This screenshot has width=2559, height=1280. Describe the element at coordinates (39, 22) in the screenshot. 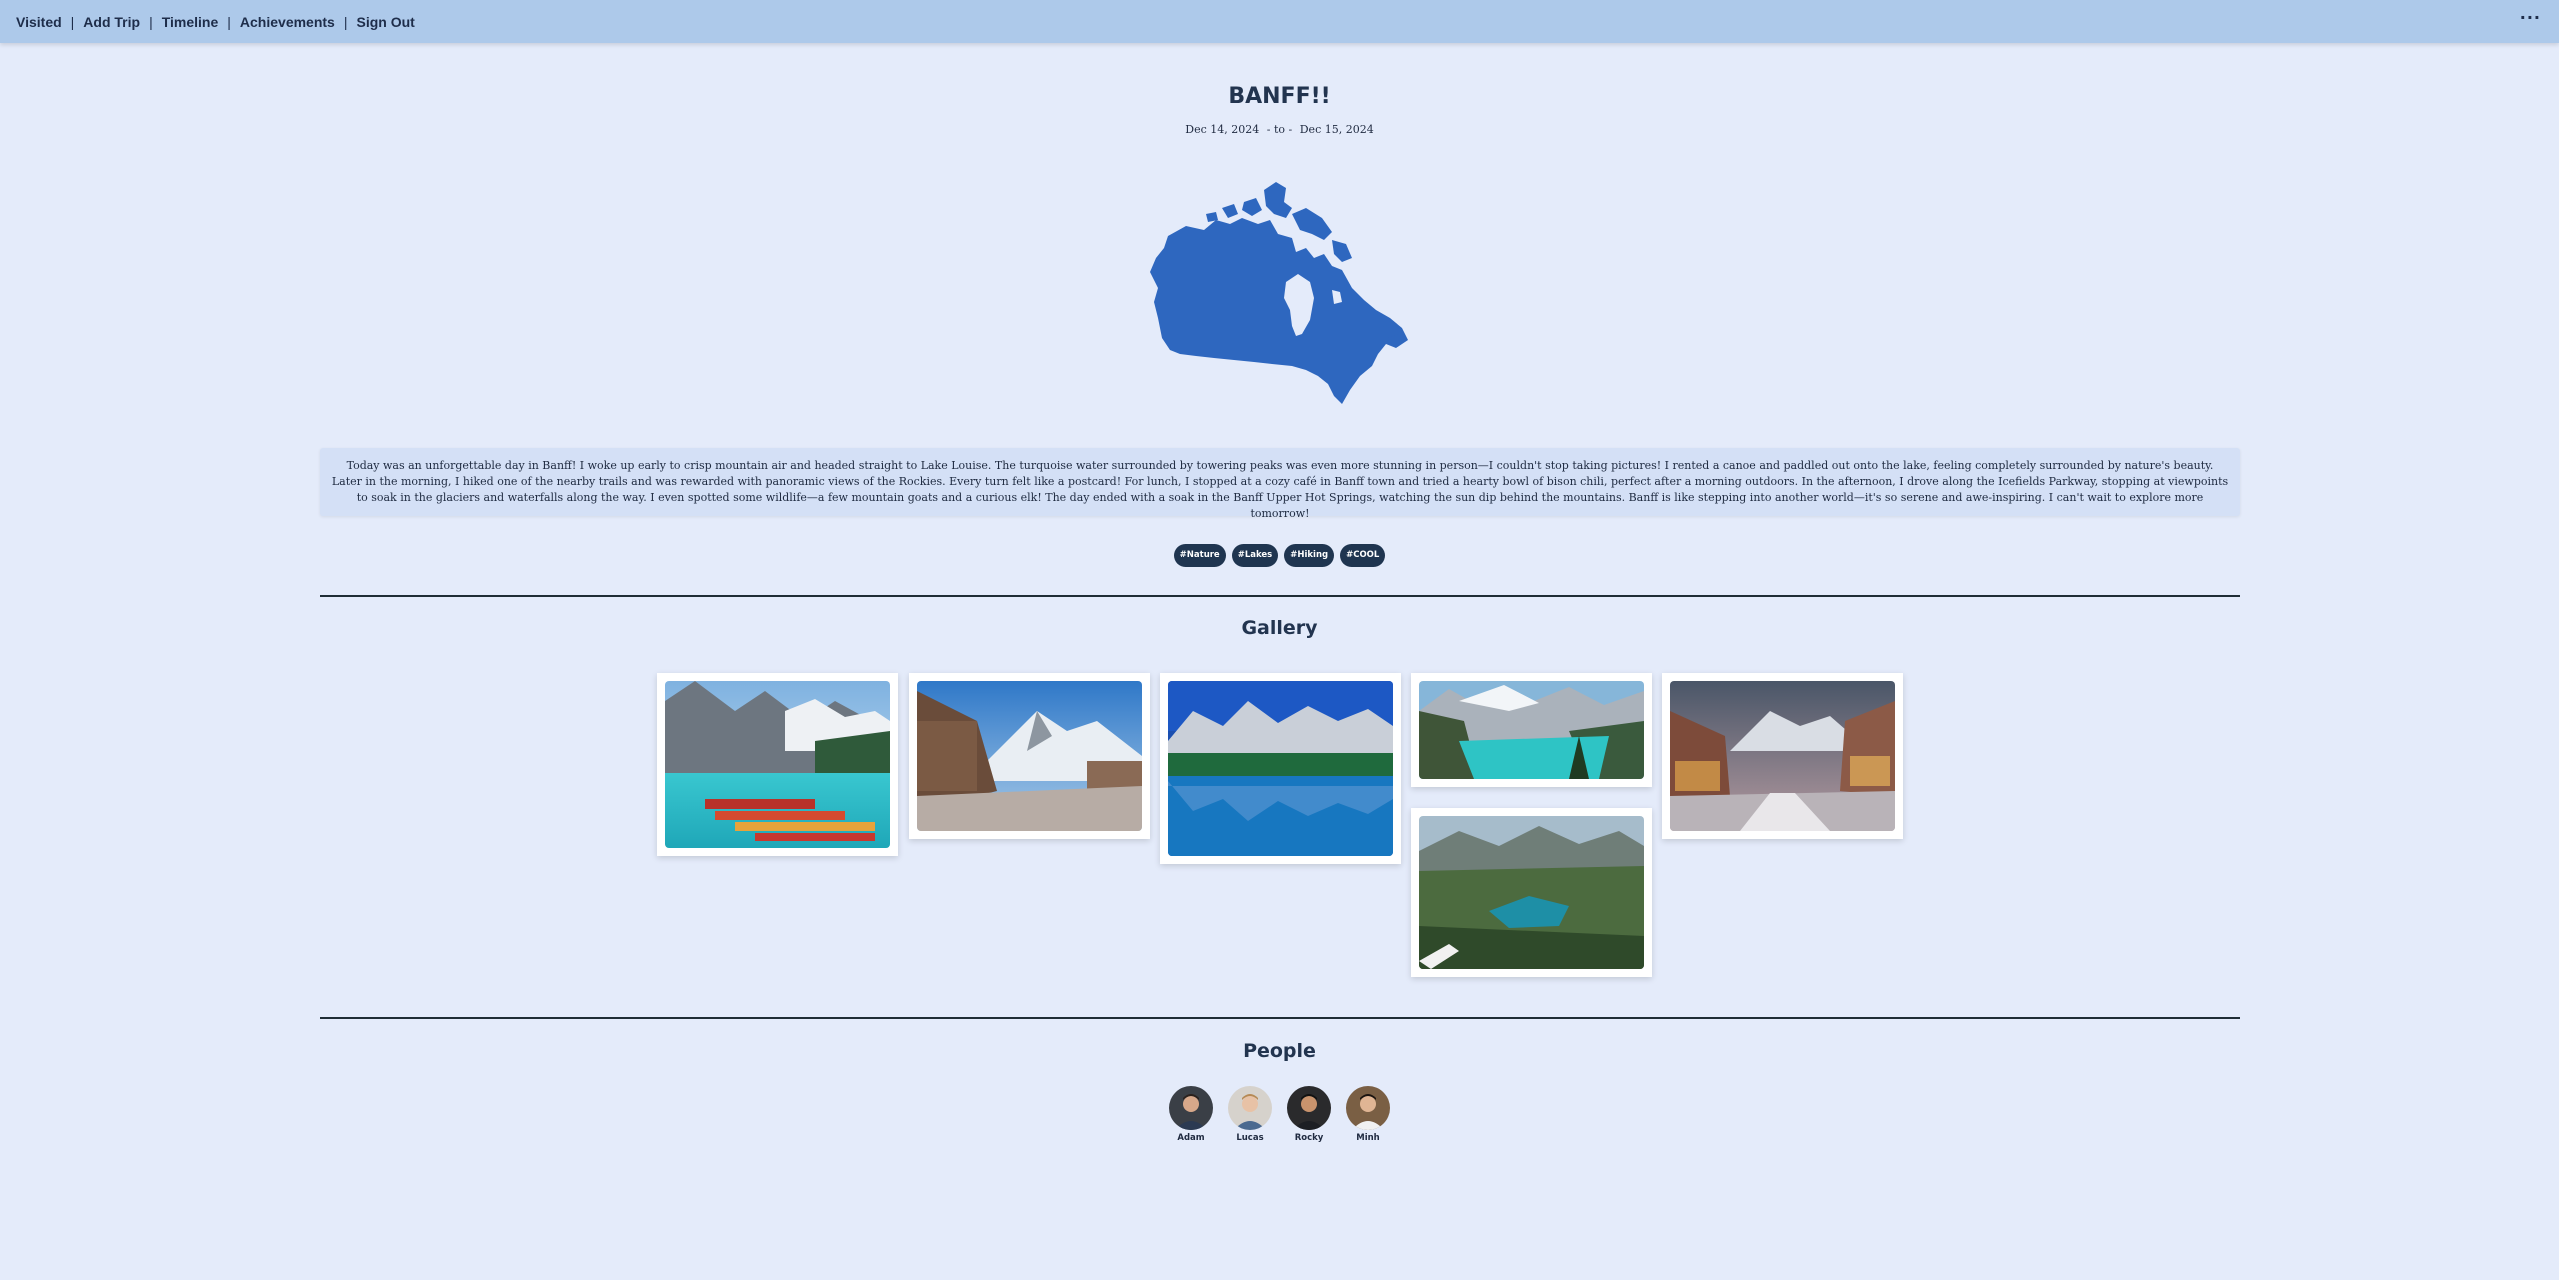

I see `nav-visited: Visited` at that location.